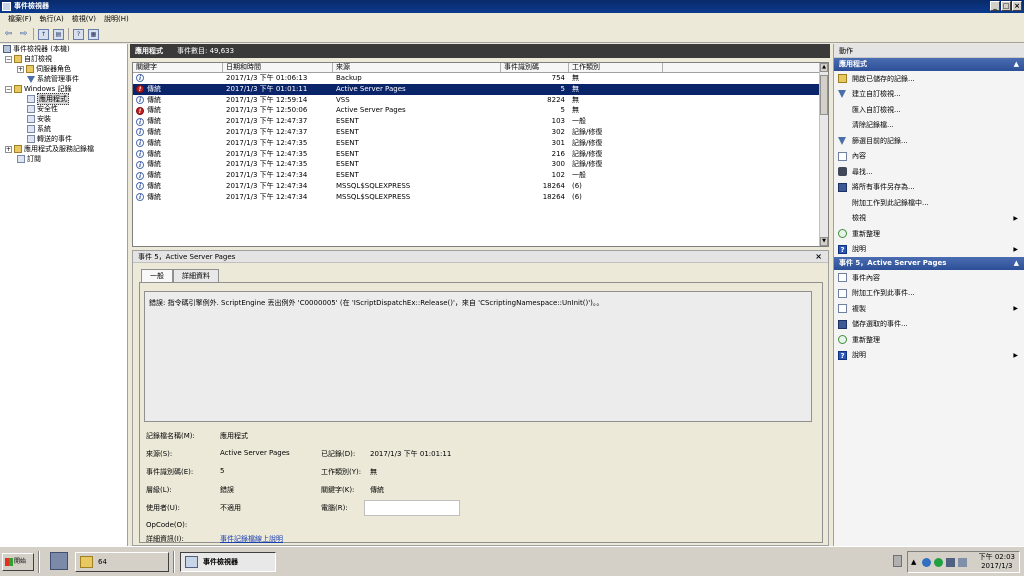 Image resolution: width=1024 pixels, height=576 pixels. Describe the element at coordinates (373, 472) in the screenshot. I see `task-category-value: 無` at that location.